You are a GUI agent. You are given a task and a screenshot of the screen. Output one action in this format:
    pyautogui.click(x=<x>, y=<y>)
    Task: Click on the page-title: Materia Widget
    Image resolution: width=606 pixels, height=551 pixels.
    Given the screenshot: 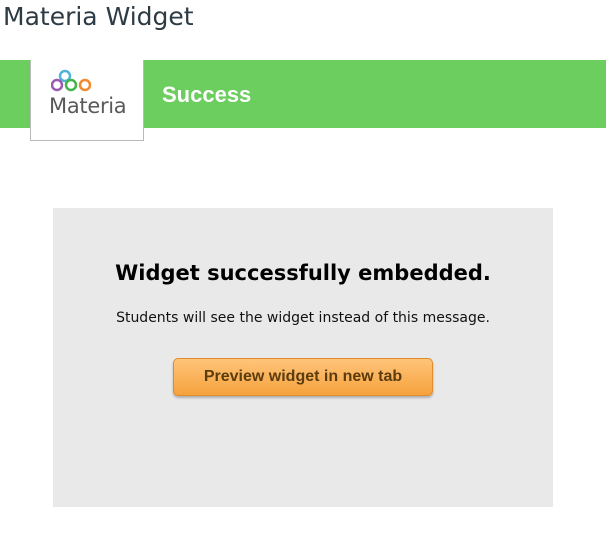 What is the action you would take?
    pyautogui.click(x=98, y=16)
    